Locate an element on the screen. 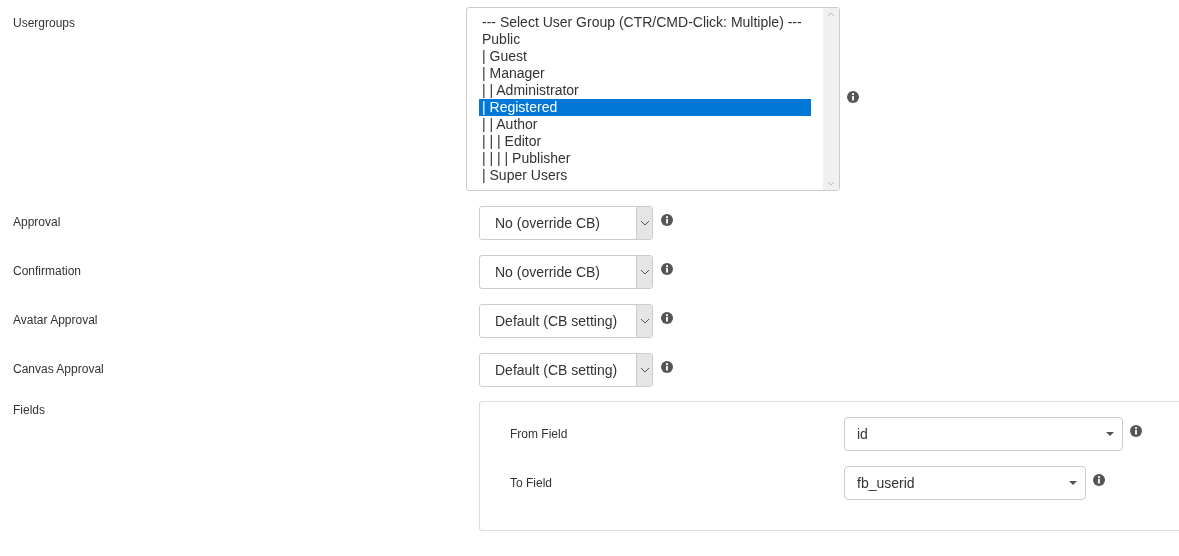 The height and width of the screenshot is (556, 1179). field-label: Fields is located at coordinates (29, 410).